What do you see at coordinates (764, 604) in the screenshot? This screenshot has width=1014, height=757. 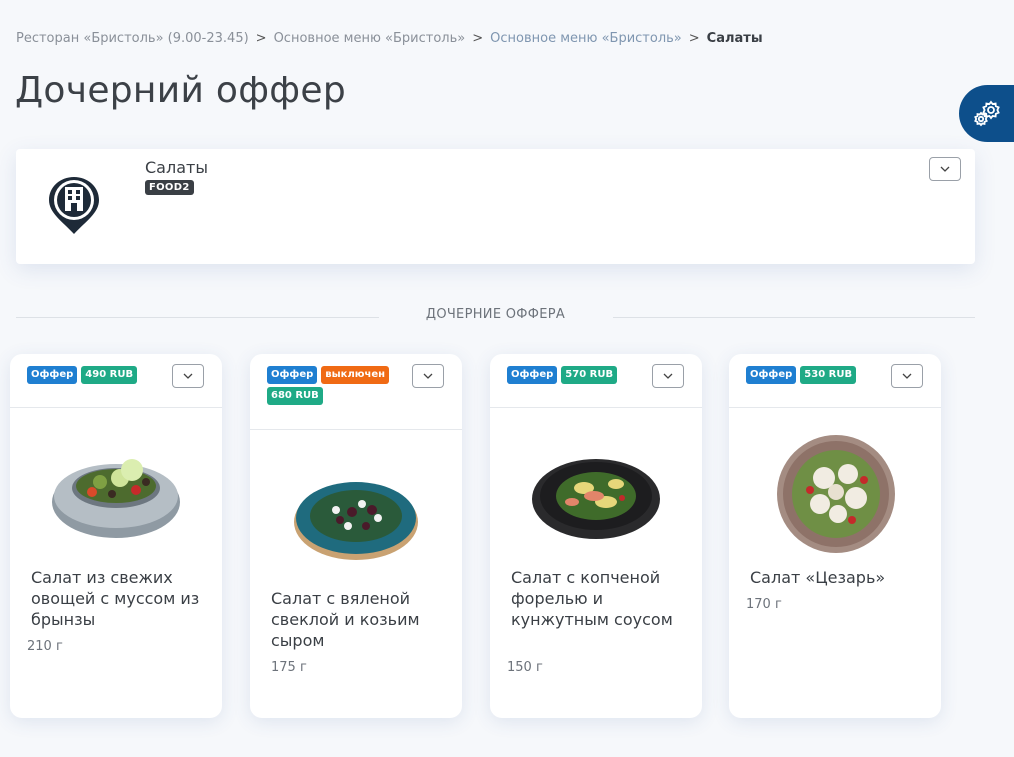 I see `dish-weight: 170 г` at bounding box center [764, 604].